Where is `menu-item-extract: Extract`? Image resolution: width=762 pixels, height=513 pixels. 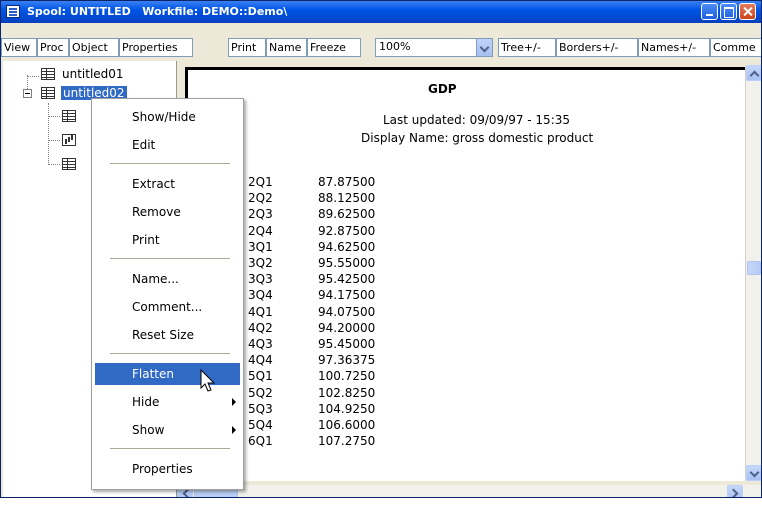
menu-item-extract: Extract is located at coordinates (167, 184).